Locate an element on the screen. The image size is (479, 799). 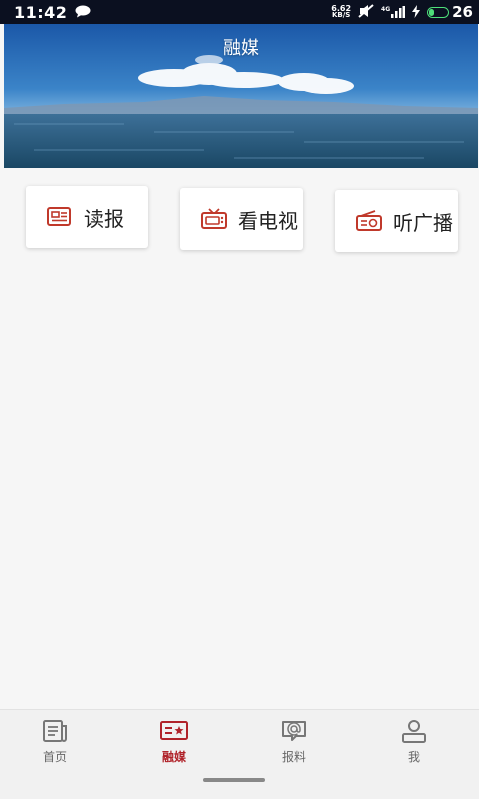
chat-bubble-icon is located at coordinates (83, 12).